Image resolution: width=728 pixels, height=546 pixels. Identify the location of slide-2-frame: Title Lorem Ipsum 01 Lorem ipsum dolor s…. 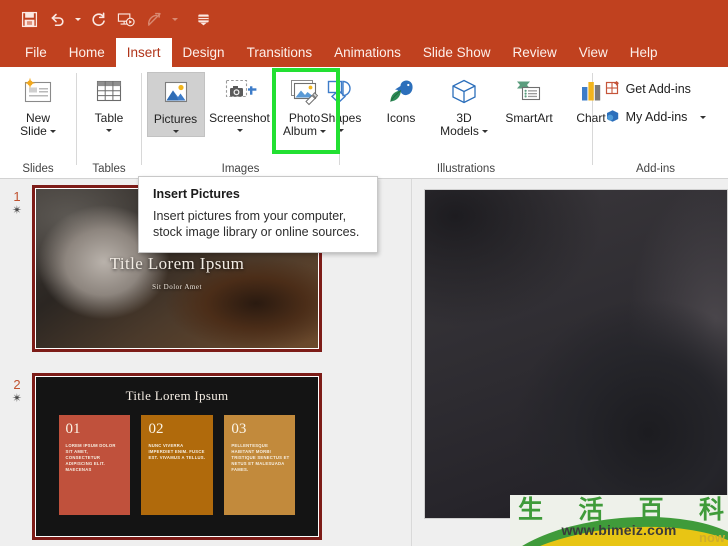
(177, 456).